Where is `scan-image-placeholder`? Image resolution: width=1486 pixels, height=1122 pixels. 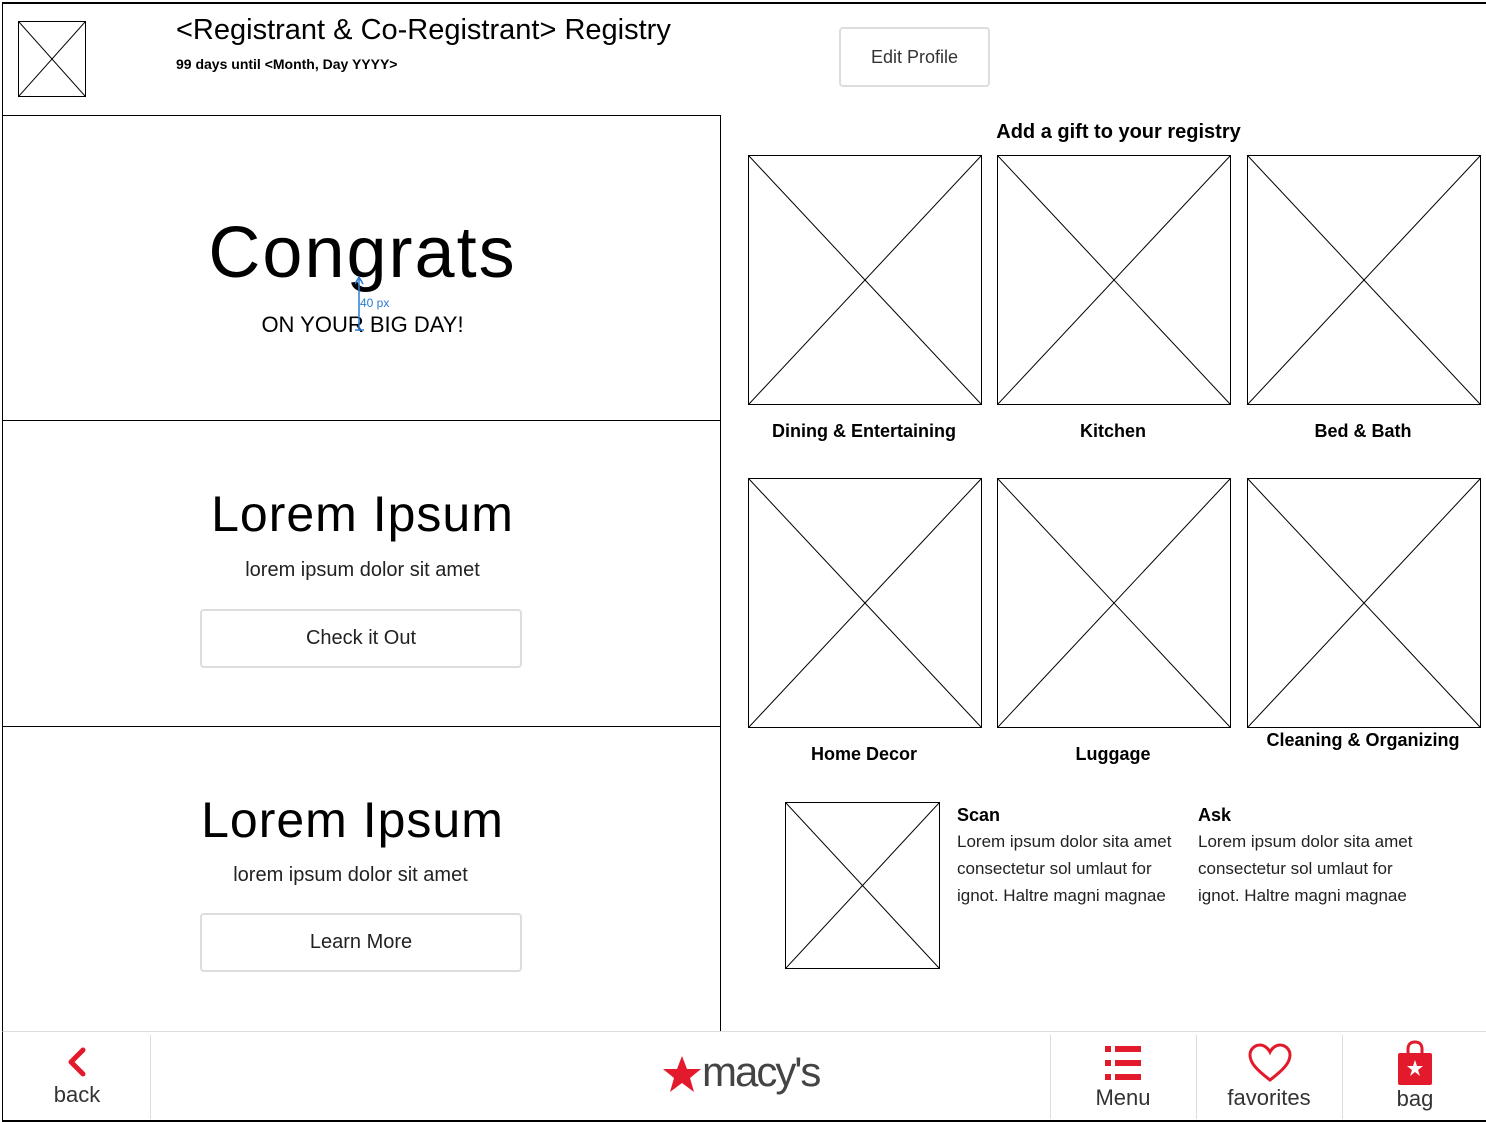 scan-image-placeholder is located at coordinates (862, 885).